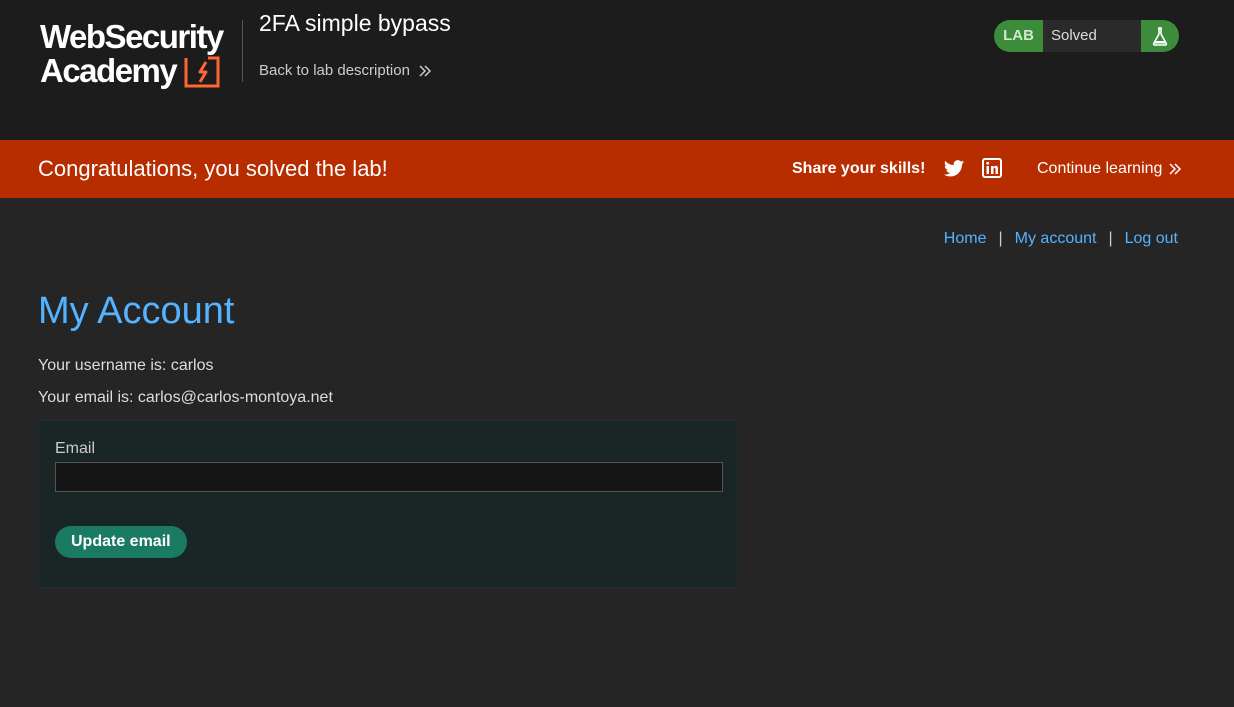 The height and width of the screenshot is (707, 1234). What do you see at coordinates (185, 397) in the screenshot?
I see `email-info: Your email is: carlos@carlos-montoya.net` at bounding box center [185, 397].